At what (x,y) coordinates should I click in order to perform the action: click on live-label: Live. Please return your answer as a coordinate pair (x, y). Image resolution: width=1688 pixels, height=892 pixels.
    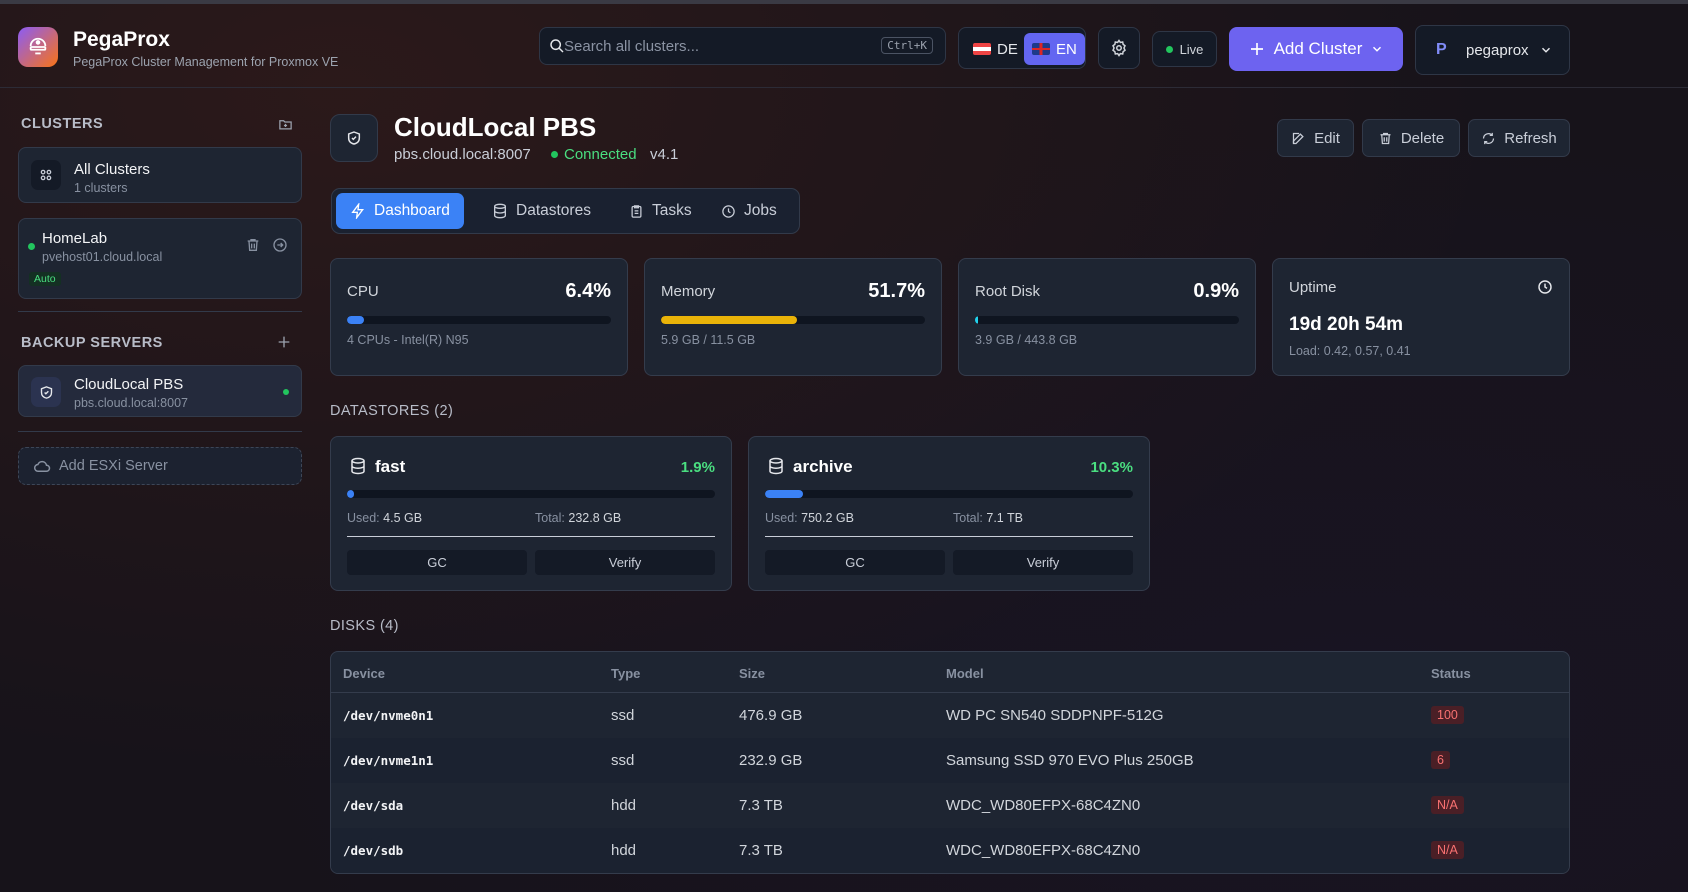
    Looking at the image, I should click on (1191, 49).